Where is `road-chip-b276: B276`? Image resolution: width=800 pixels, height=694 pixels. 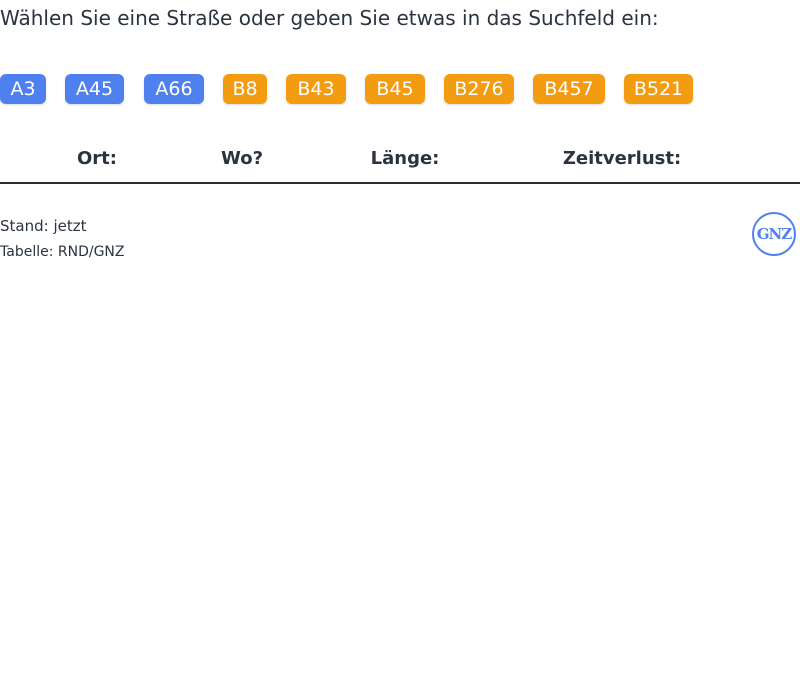 road-chip-b276: B276 is located at coordinates (479, 89).